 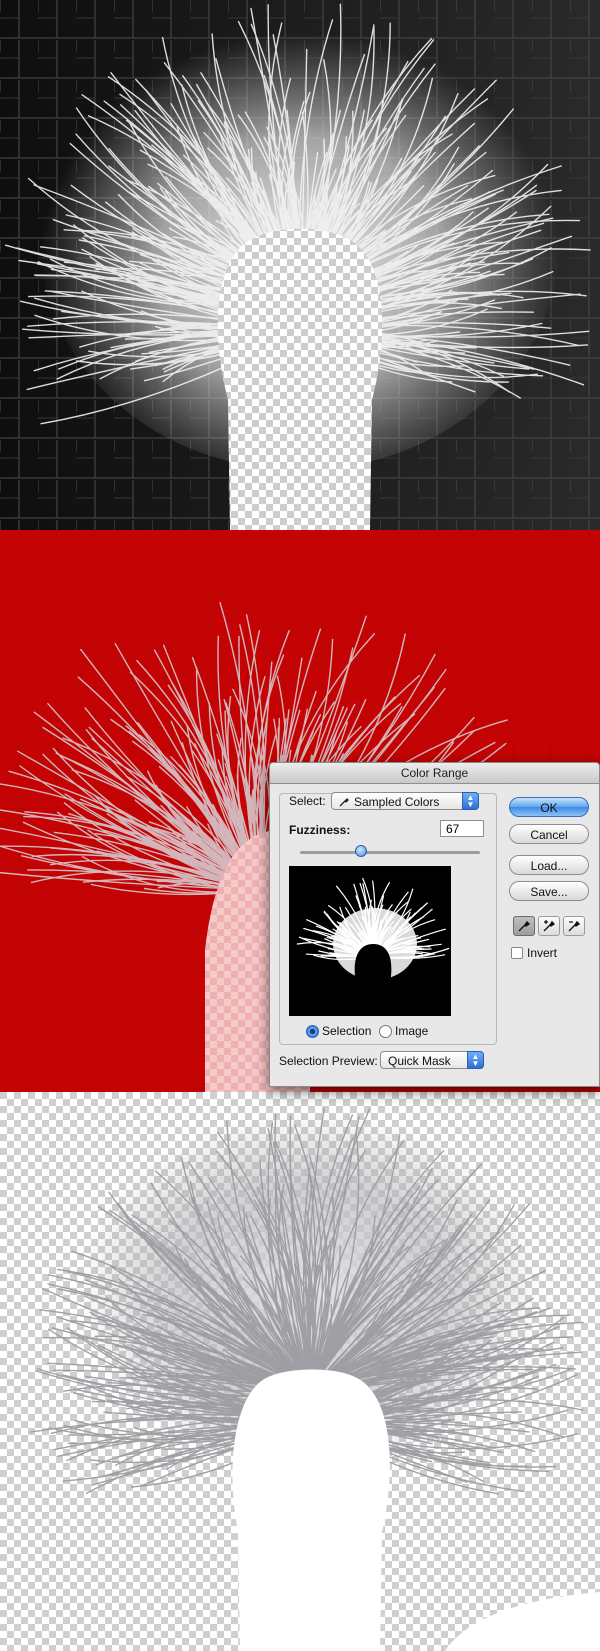 I want to click on select-label: Select:, so click(x=307, y=801).